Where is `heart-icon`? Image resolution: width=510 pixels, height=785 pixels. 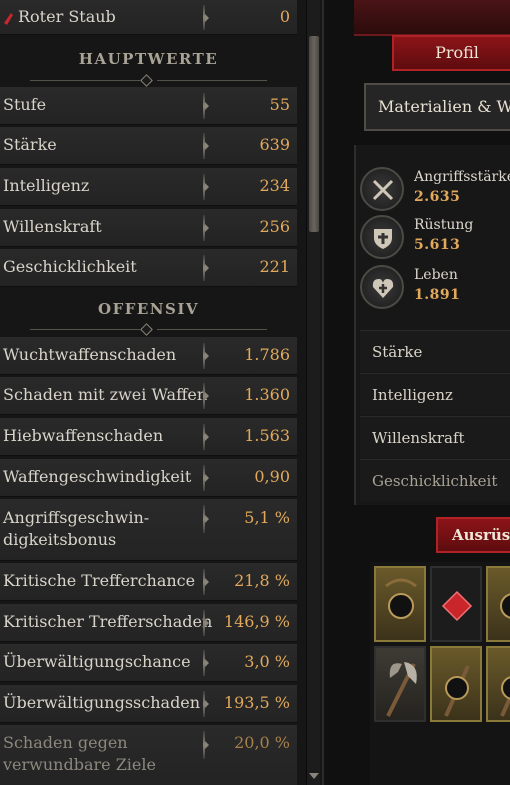
heart-icon is located at coordinates (382, 287).